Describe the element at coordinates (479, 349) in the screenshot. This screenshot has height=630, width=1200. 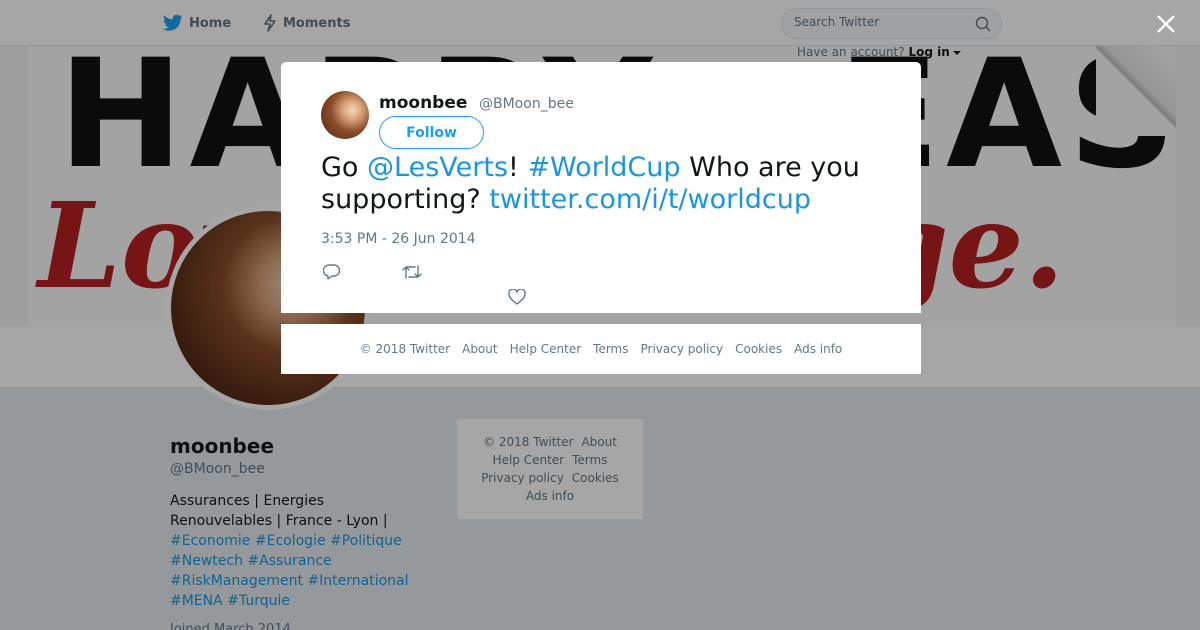
I see `modal-footer-about-link: About` at that location.